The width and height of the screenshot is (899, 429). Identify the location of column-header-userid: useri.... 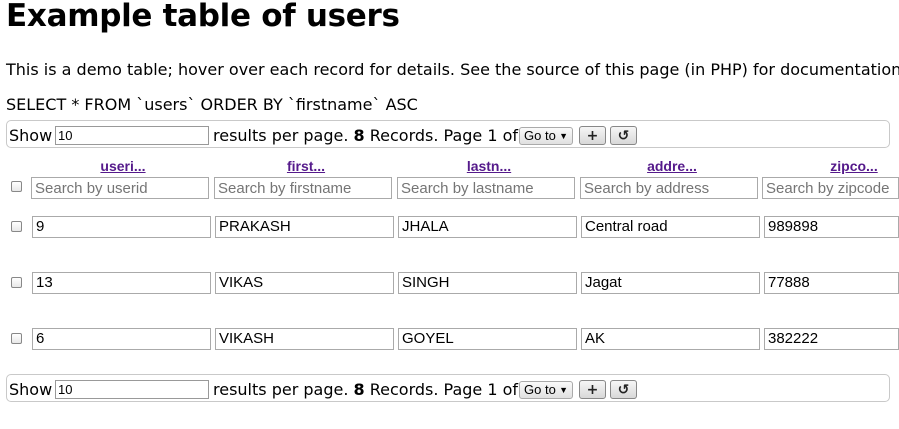
(123, 166).